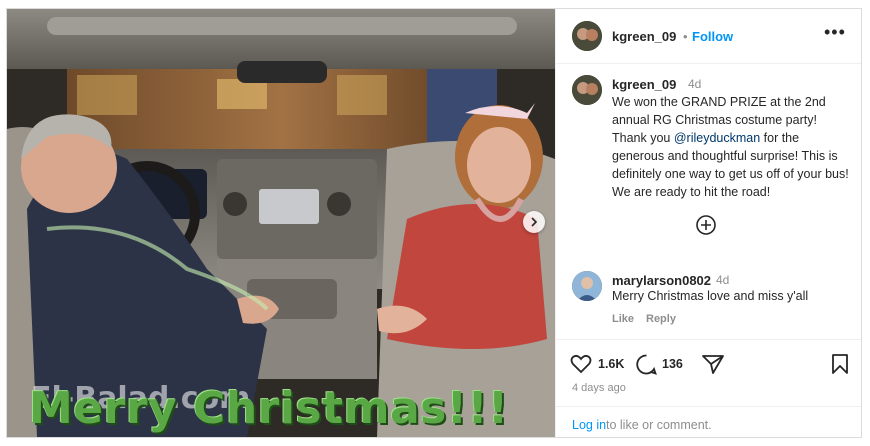 This screenshot has width=870, height=446. I want to click on heart-icon, so click(581, 364).